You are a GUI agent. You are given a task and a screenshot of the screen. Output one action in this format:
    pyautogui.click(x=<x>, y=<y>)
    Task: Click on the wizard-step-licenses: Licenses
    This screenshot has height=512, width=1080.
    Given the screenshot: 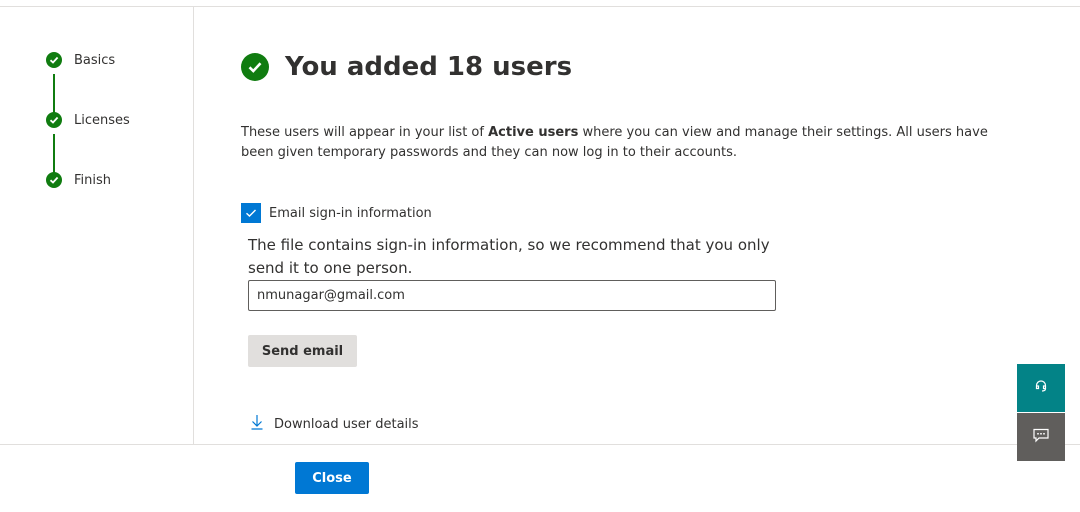 What is the action you would take?
    pyautogui.click(x=88, y=120)
    